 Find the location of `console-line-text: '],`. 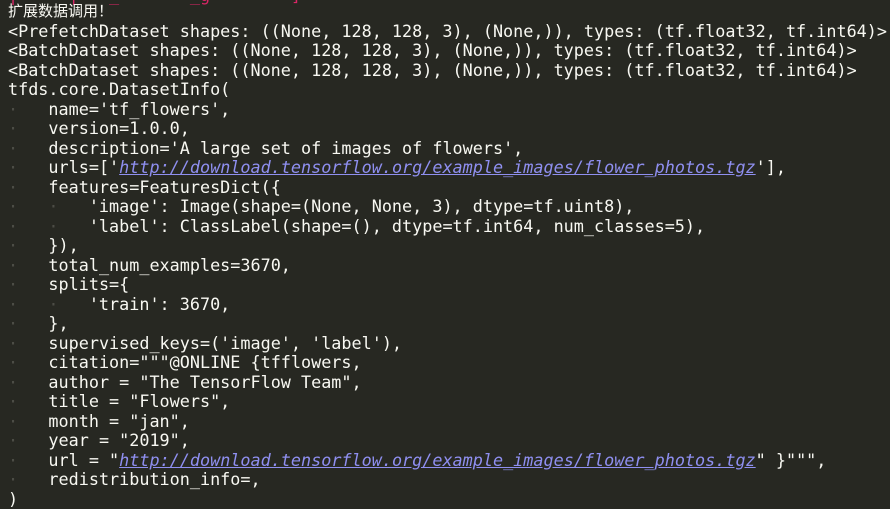

console-line-text: '], is located at coordinates (771, 167).